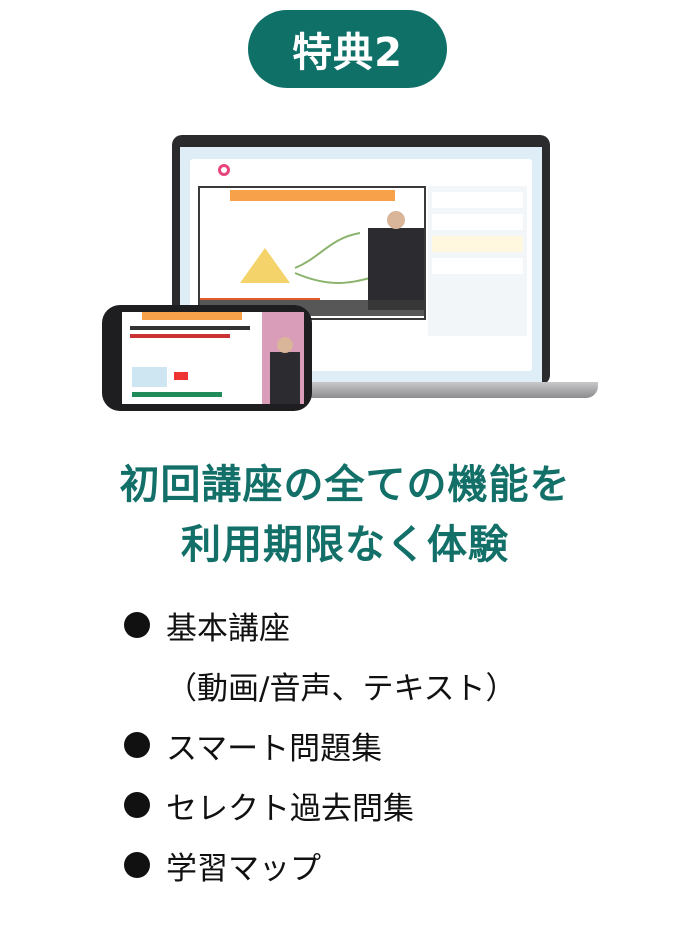 The image size is (690, 931). I want to click on smartphone-image, so click(207, 358).